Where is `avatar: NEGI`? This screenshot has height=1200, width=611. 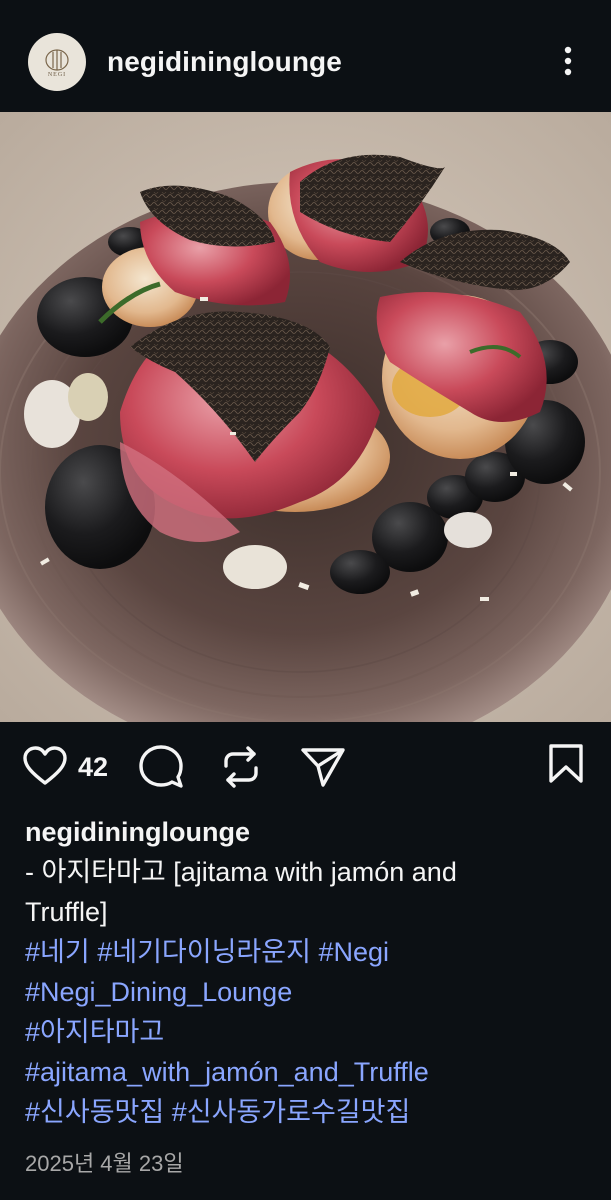 avatar: NEGI is located at coordinates (57, 62).